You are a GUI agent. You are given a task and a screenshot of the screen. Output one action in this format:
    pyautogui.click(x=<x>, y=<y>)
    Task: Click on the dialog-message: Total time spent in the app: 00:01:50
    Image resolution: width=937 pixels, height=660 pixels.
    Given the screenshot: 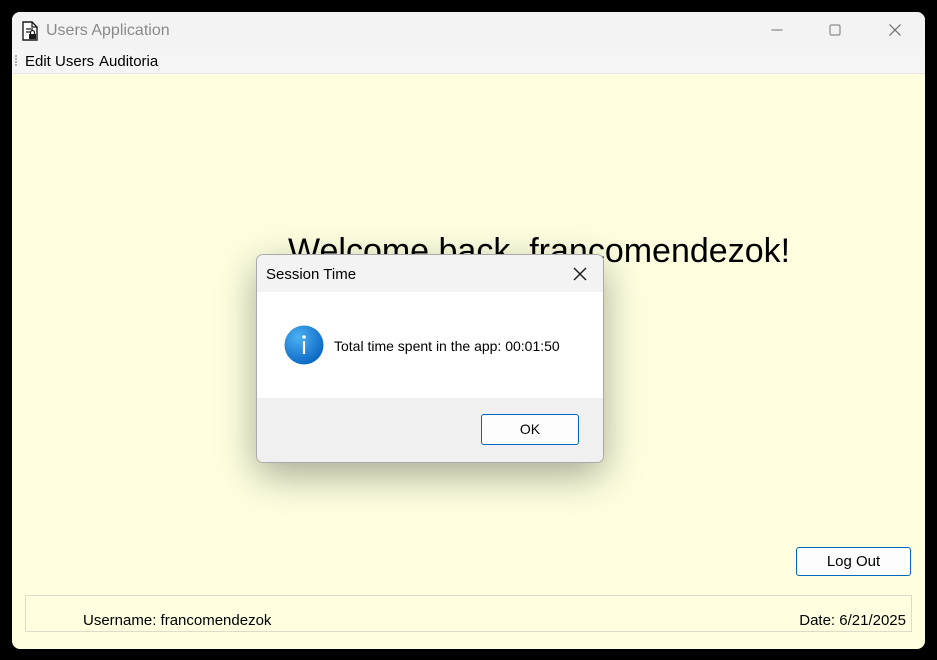 What is the action you would take?
    pyautogui.click(x=447, y=346)
    